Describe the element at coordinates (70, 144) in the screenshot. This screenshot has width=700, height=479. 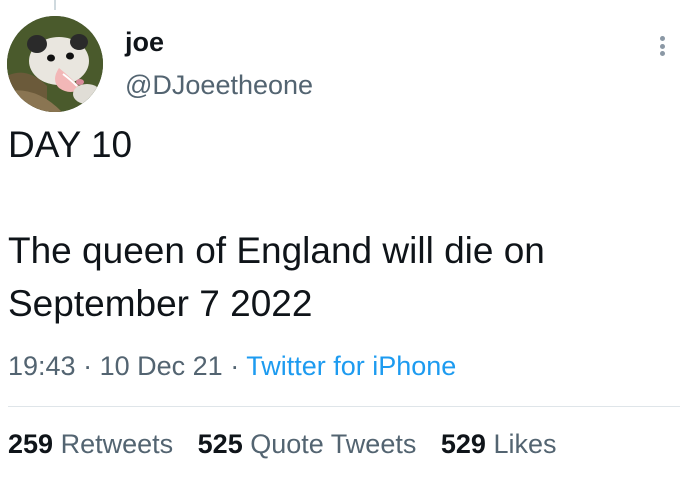
I see `tweet-line: DAY 10` at that location.